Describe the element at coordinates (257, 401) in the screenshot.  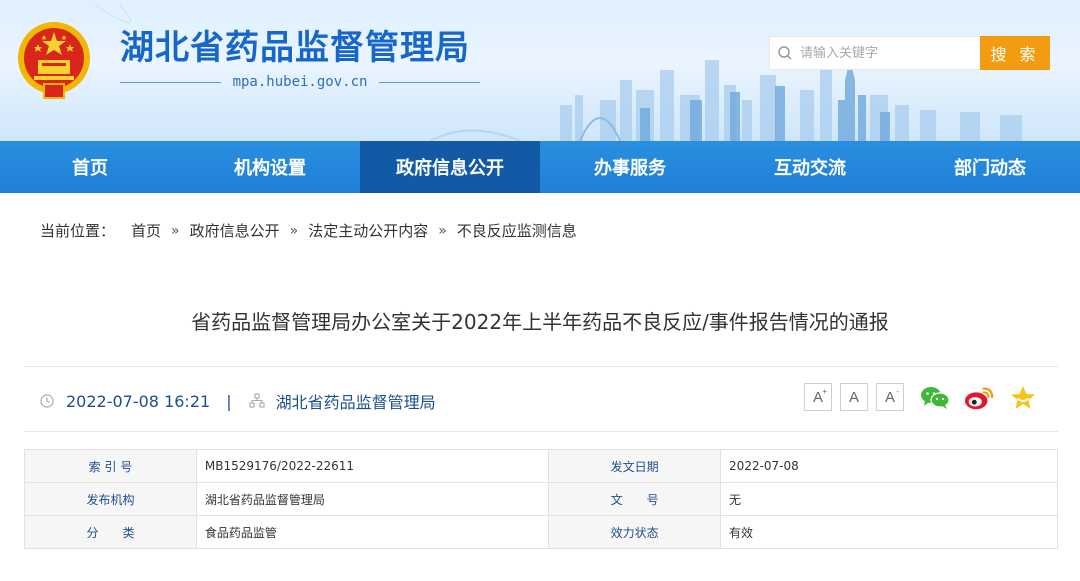
I see `org-icon` at that location.